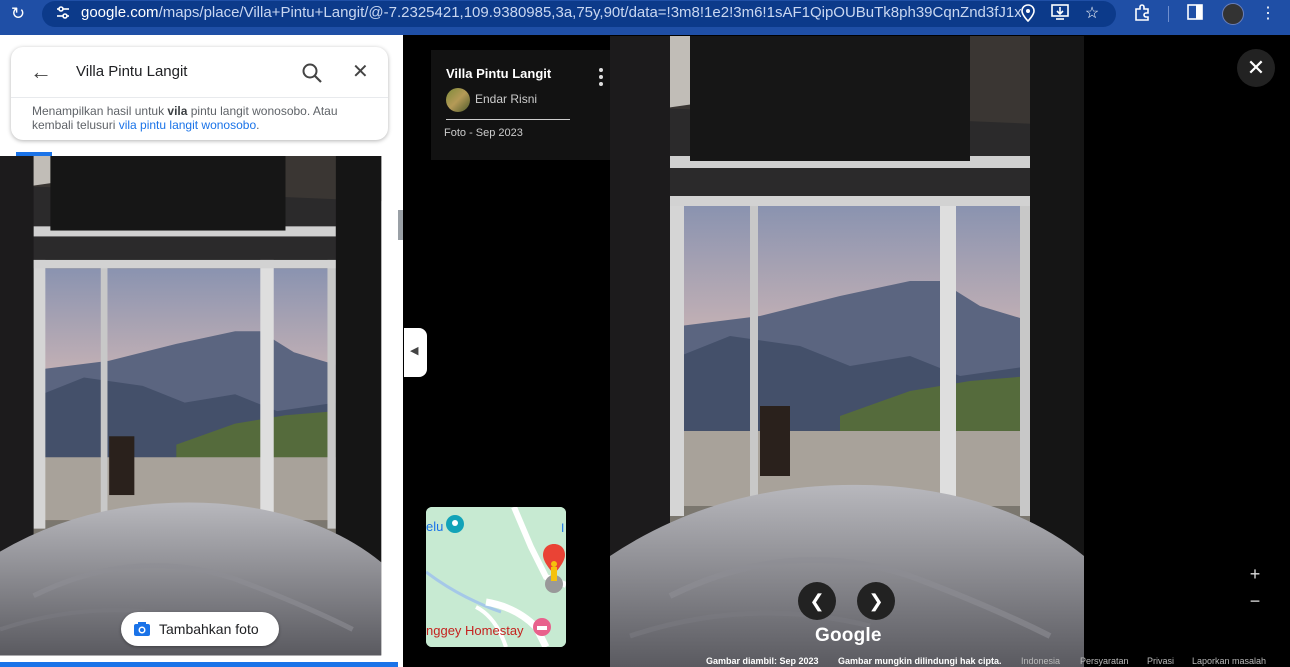 The width and height of the screenshot is (1290, 667). Describe the element at coordinates (496, 577) in the screenshot. I see `mini-map: elu I nggey Homestay` at that location.